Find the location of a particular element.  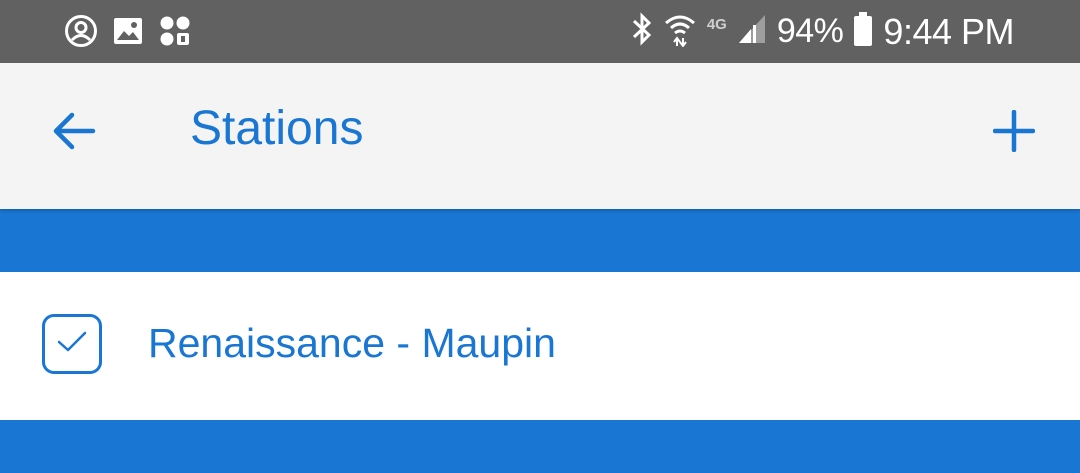

arrow-left-icon is located at coordinates (74, 133).